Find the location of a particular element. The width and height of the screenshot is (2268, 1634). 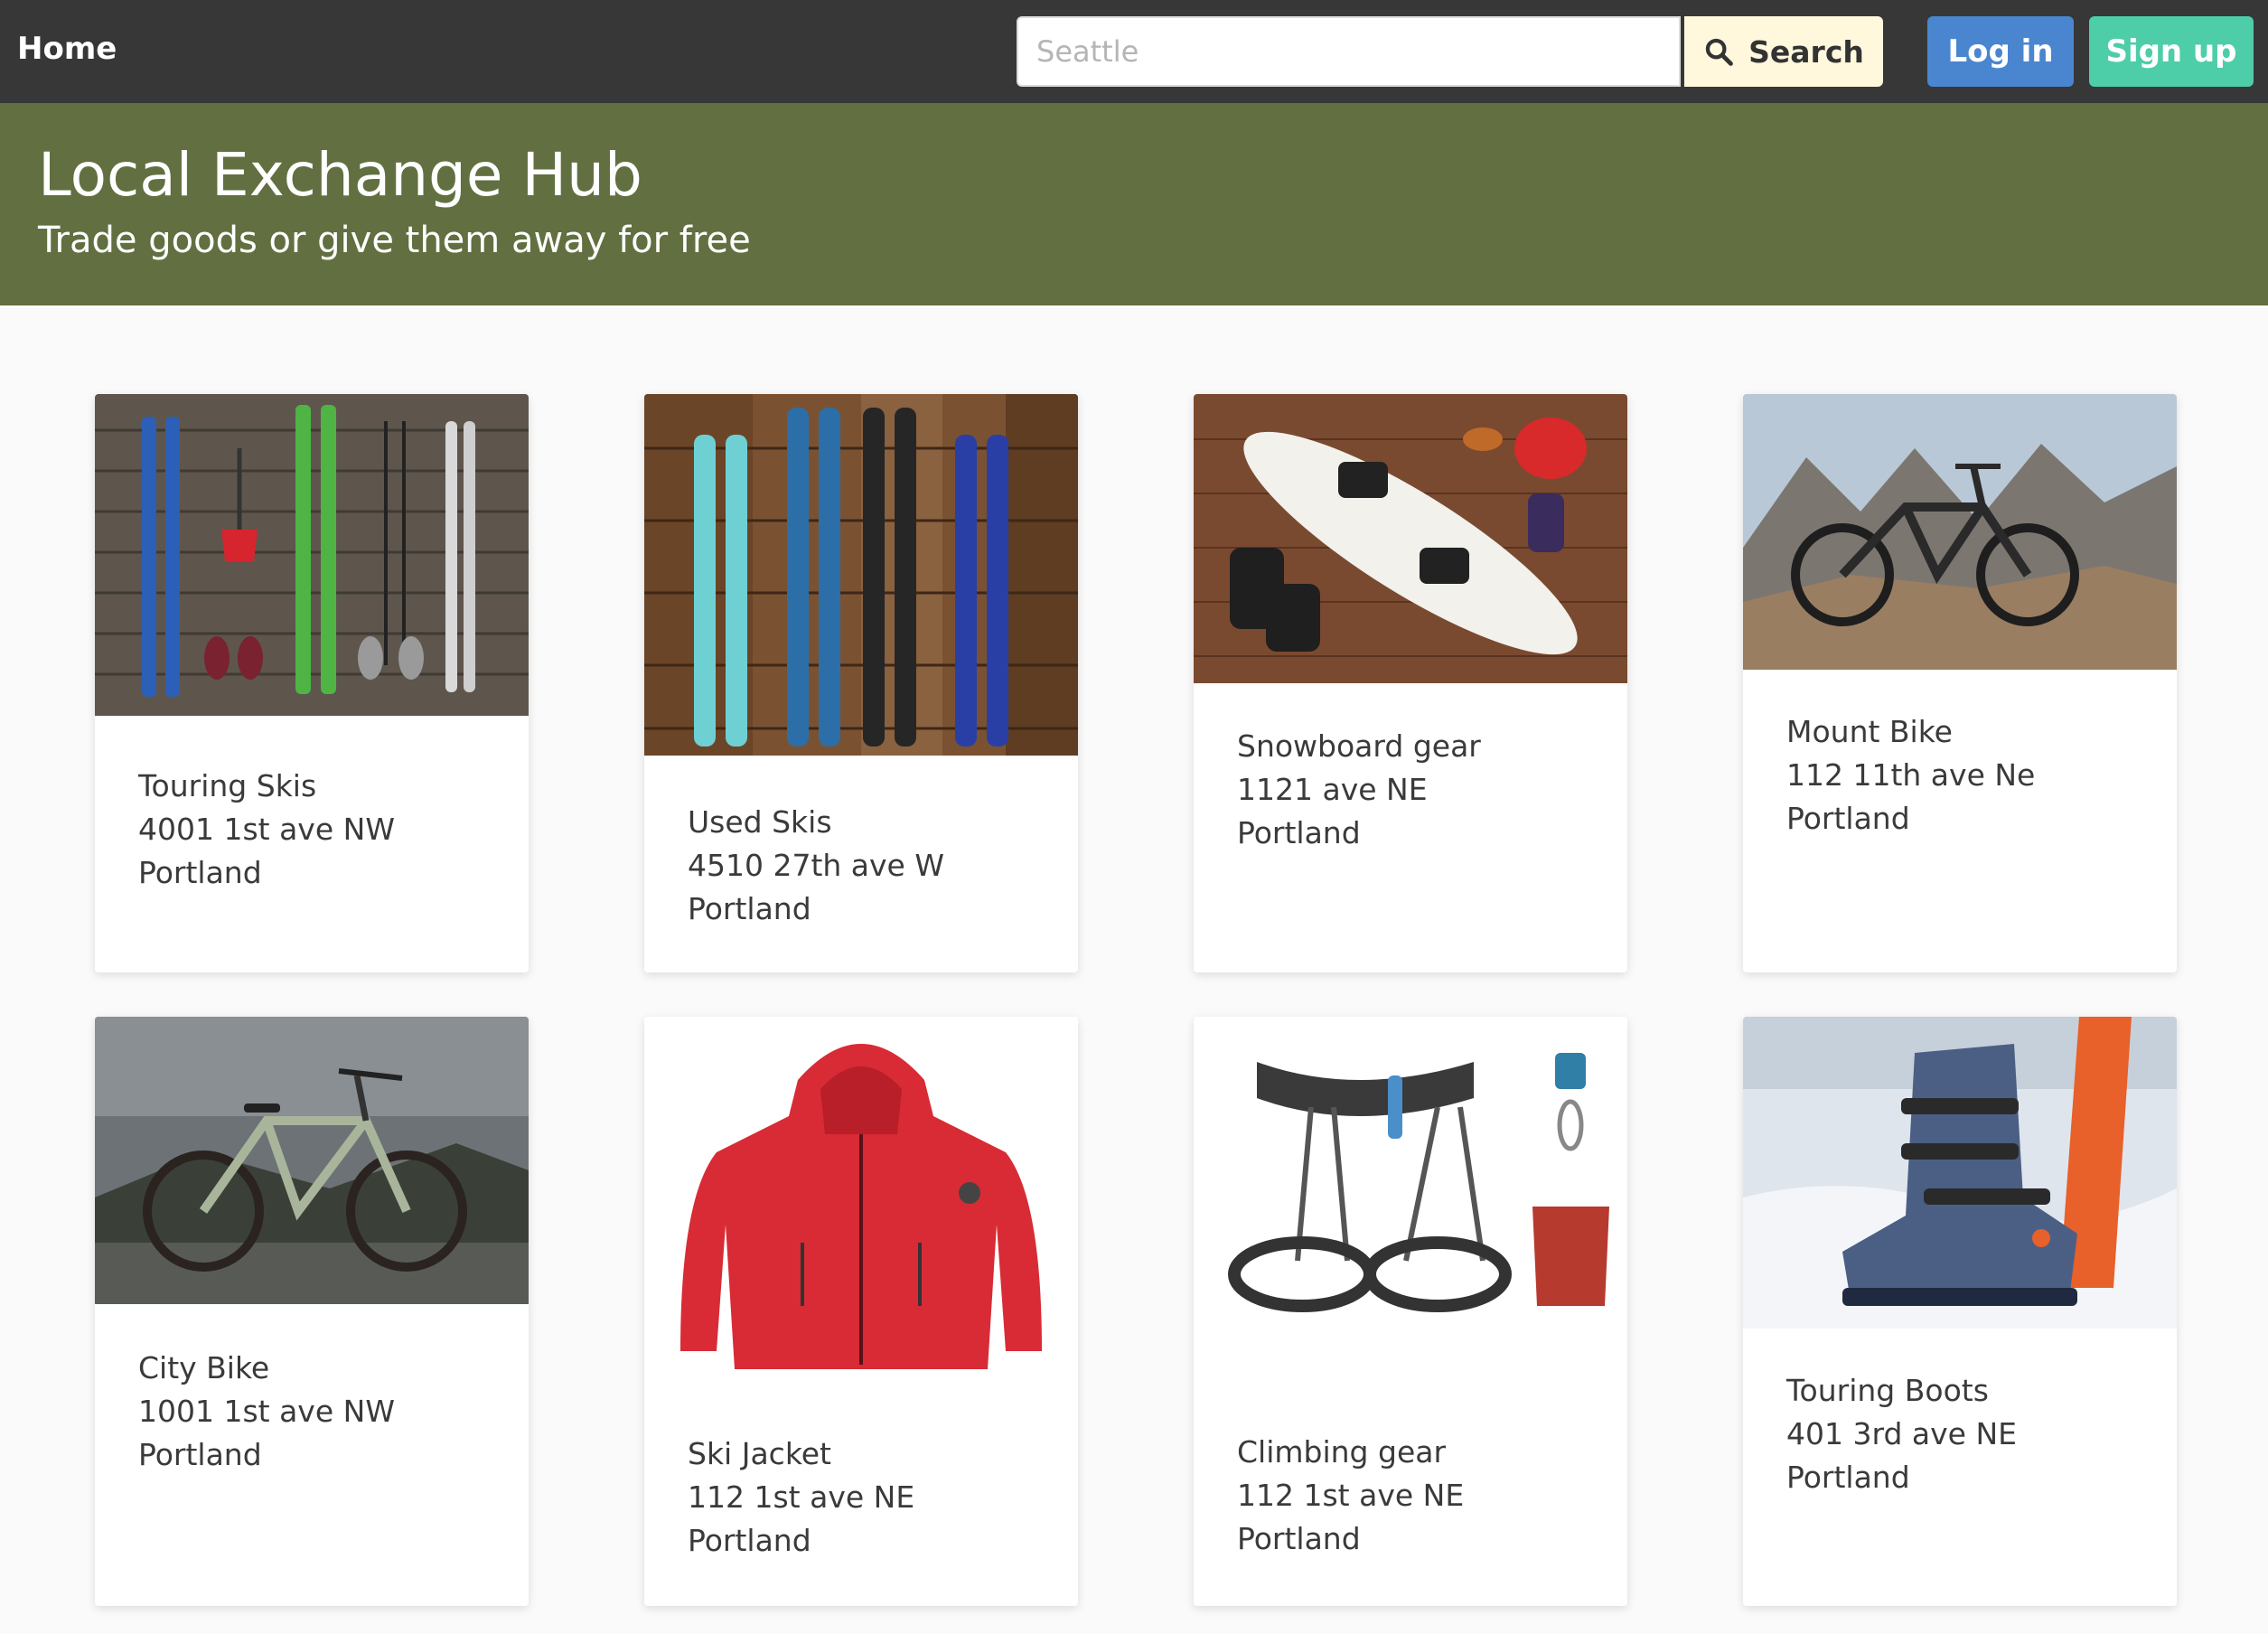

snowboard-photo is located at coordinates (1410, 538).